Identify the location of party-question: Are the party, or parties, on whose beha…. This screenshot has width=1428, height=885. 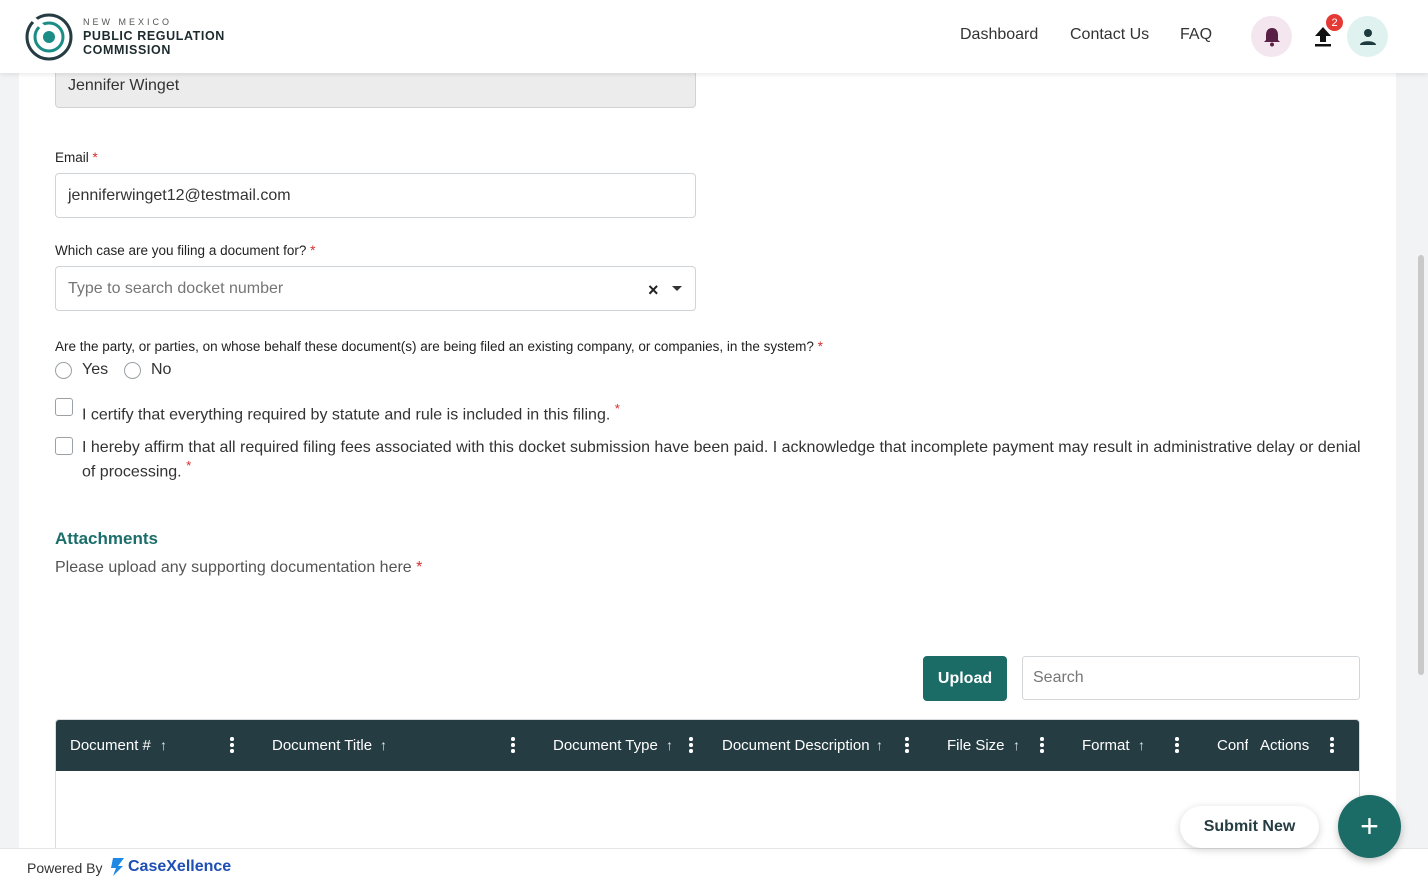
(439, 346).